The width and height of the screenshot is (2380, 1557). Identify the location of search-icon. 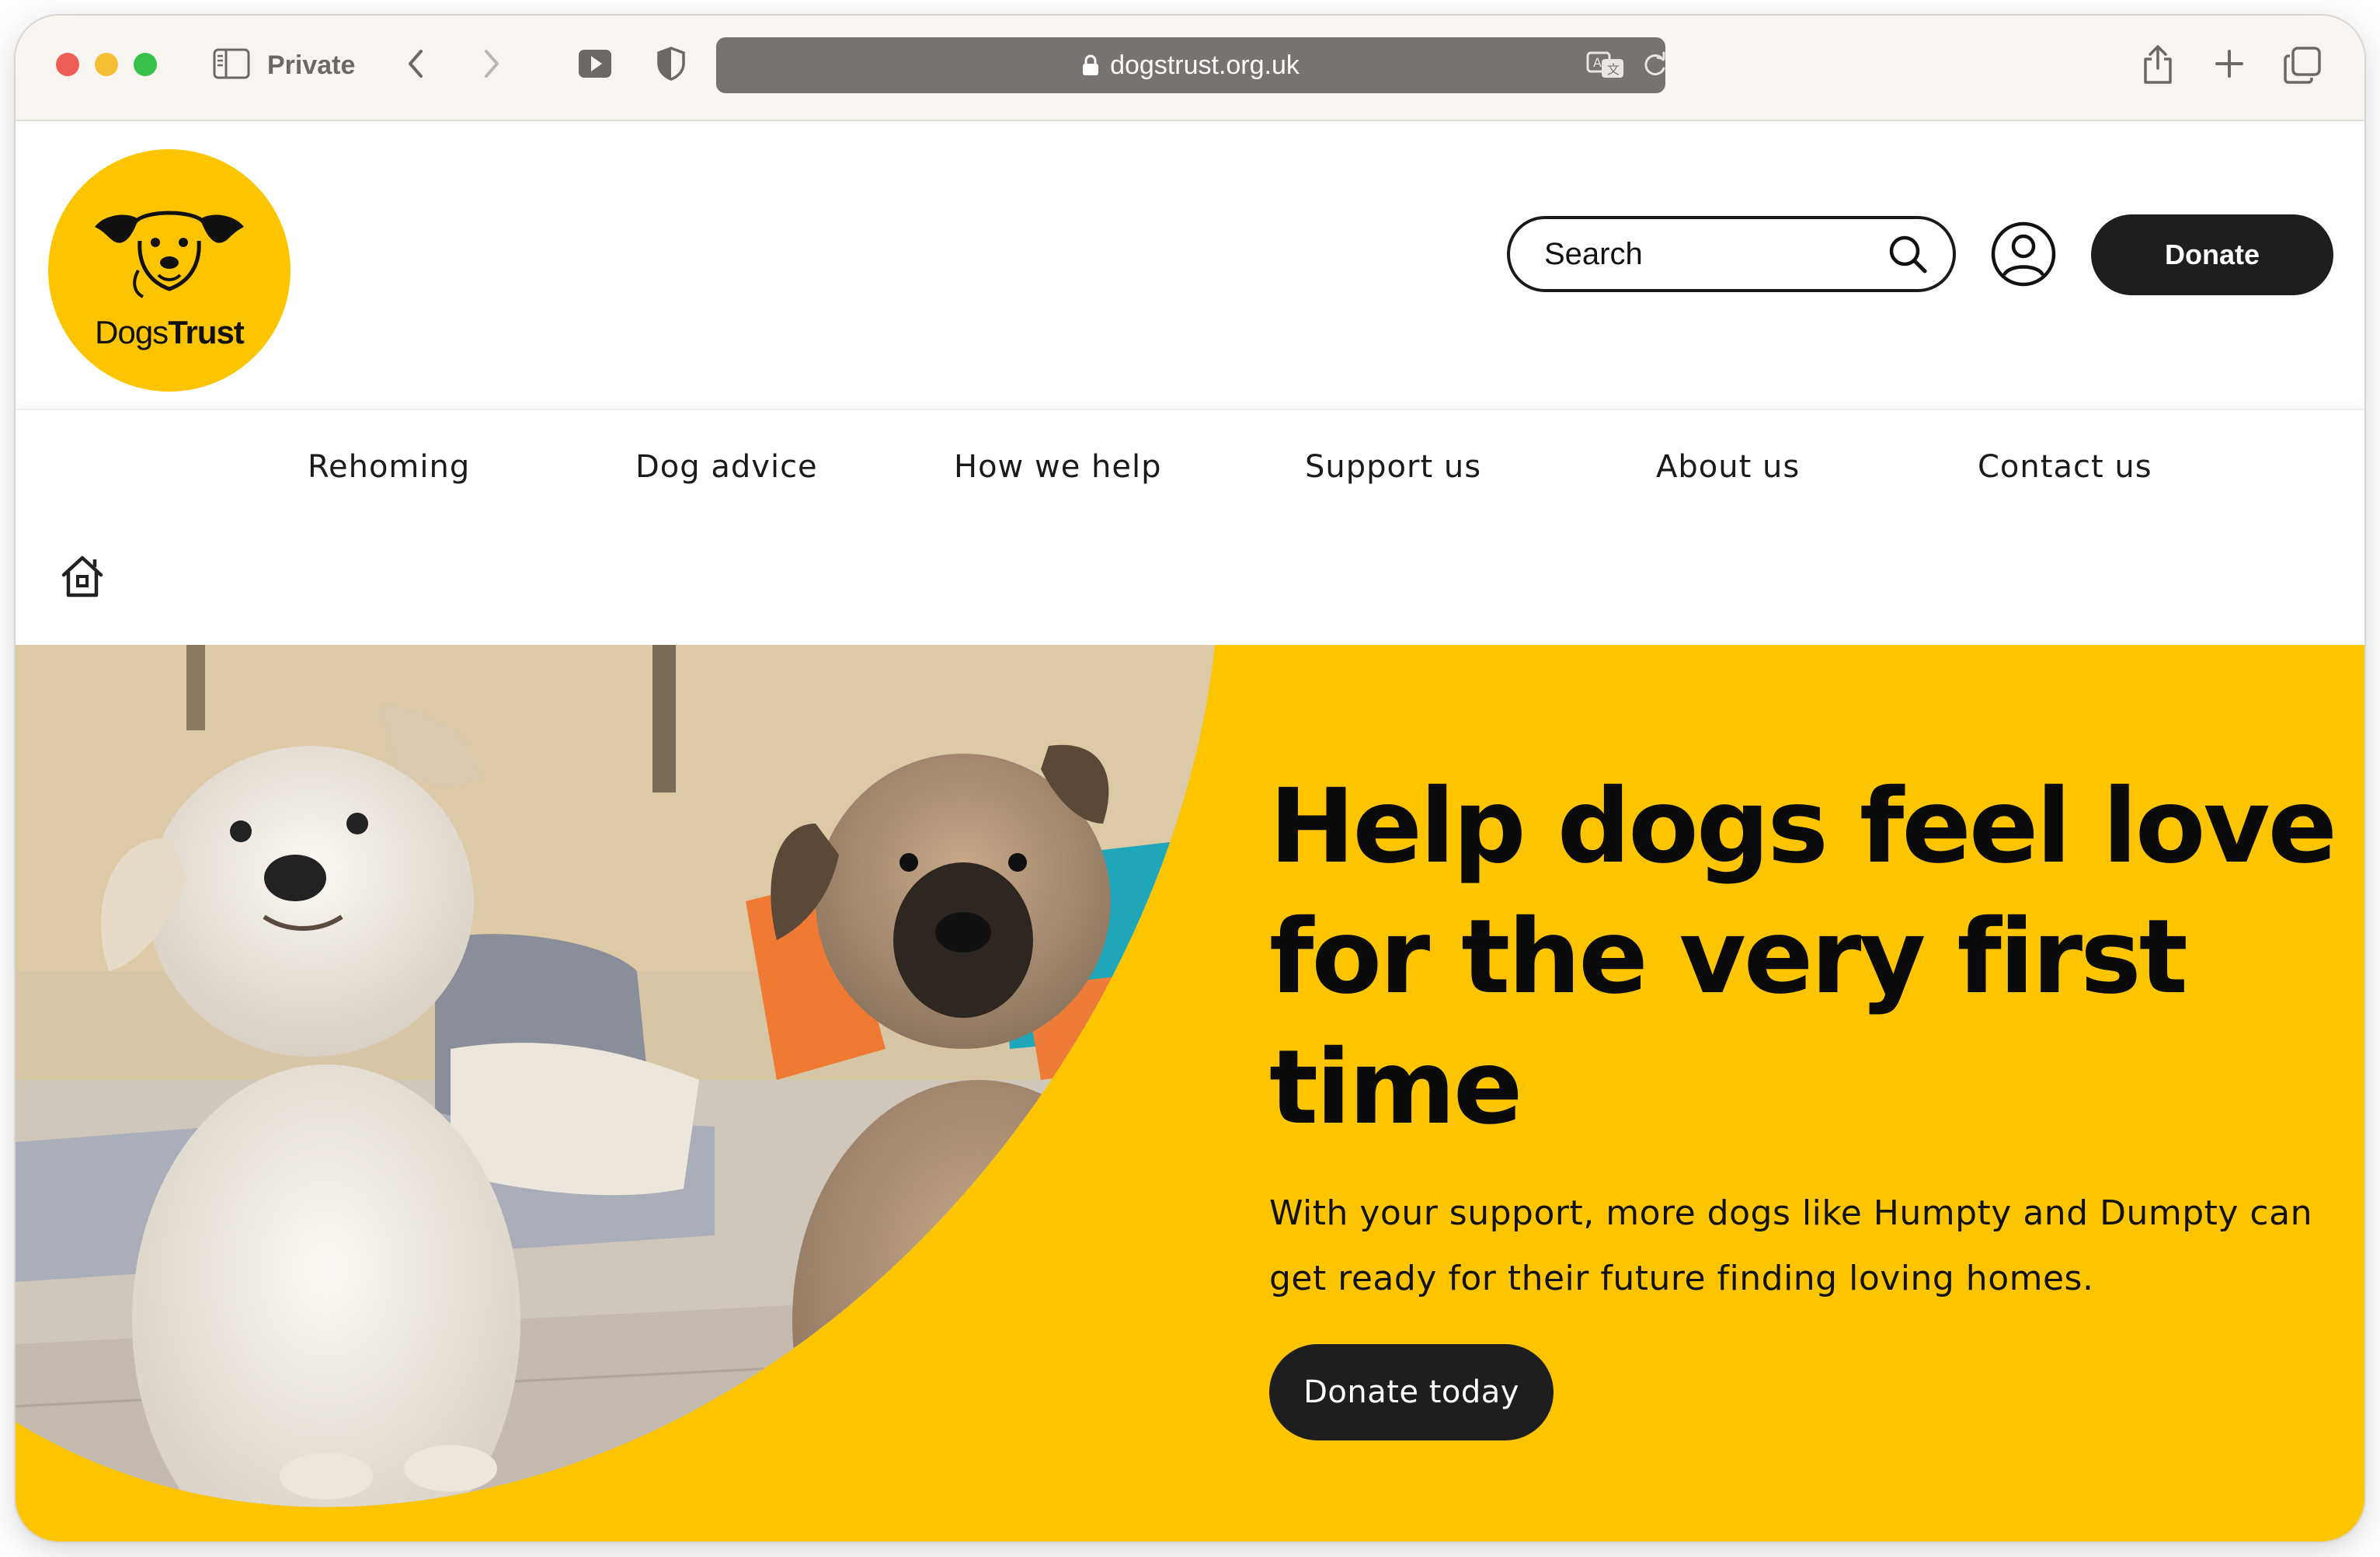
(1908, 254).